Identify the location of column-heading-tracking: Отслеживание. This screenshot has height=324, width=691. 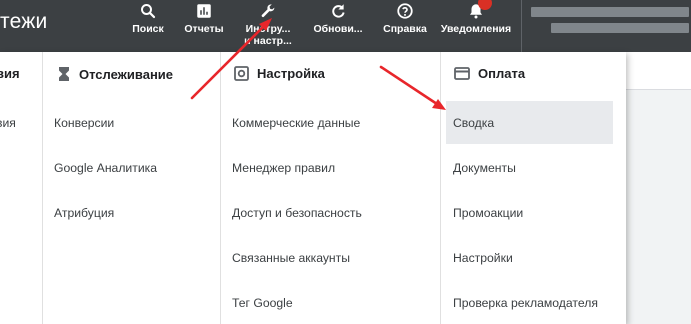
(115, 74).